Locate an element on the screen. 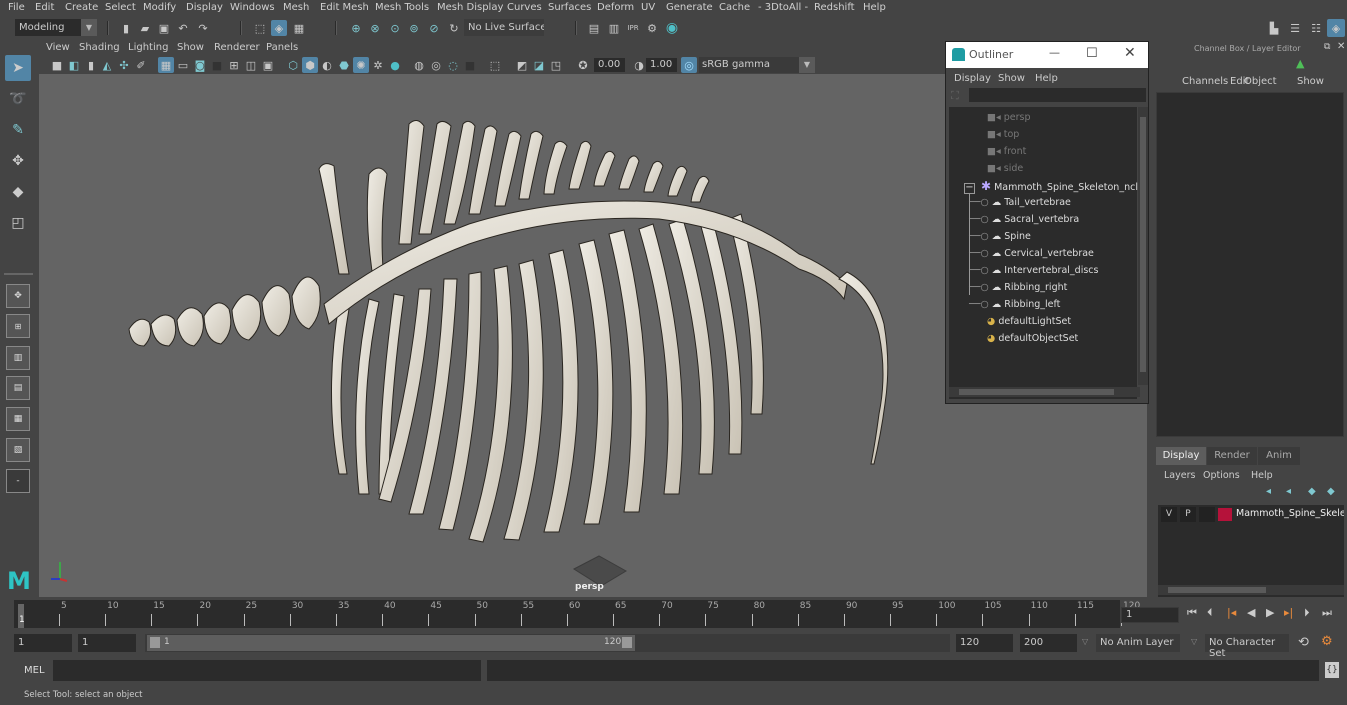  menu-display: Display is located at coordinates (204, 7).